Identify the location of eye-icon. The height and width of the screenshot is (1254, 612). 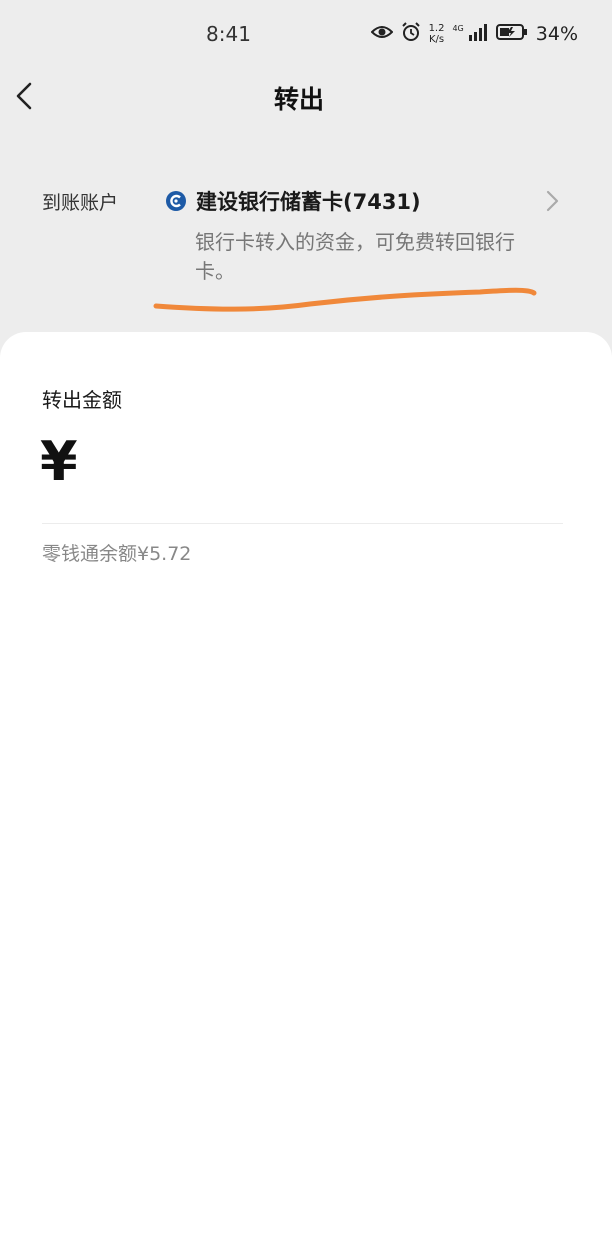
(381, 34).